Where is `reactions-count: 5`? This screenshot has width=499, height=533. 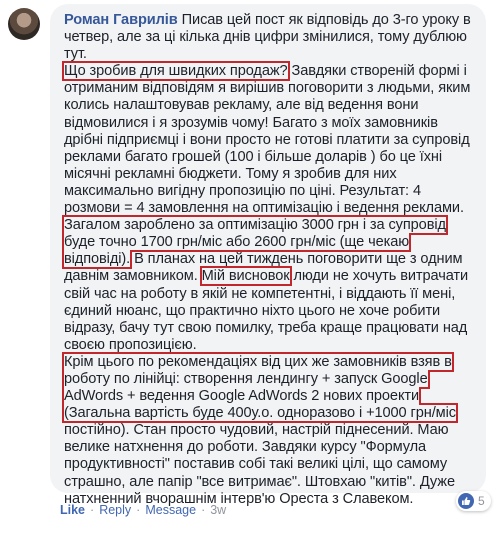
reactions-count: 5 is located at coordinates (481, 501).